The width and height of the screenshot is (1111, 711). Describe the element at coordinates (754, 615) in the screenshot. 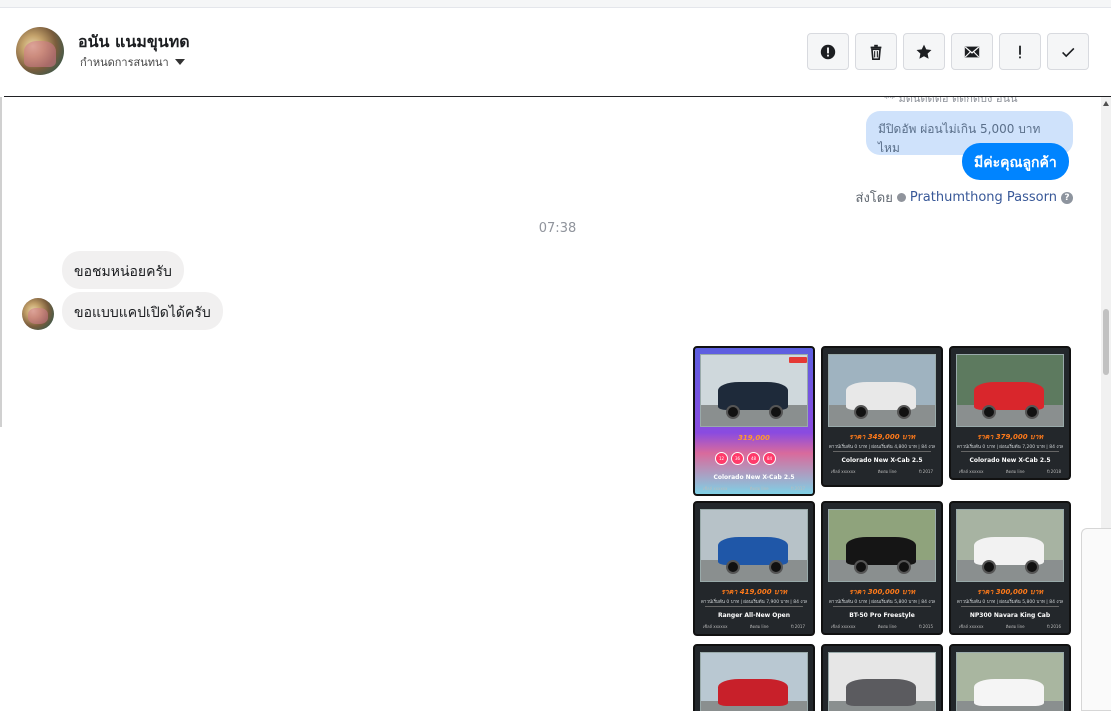

I see `car-model: Ranger All-New Open` at that location.